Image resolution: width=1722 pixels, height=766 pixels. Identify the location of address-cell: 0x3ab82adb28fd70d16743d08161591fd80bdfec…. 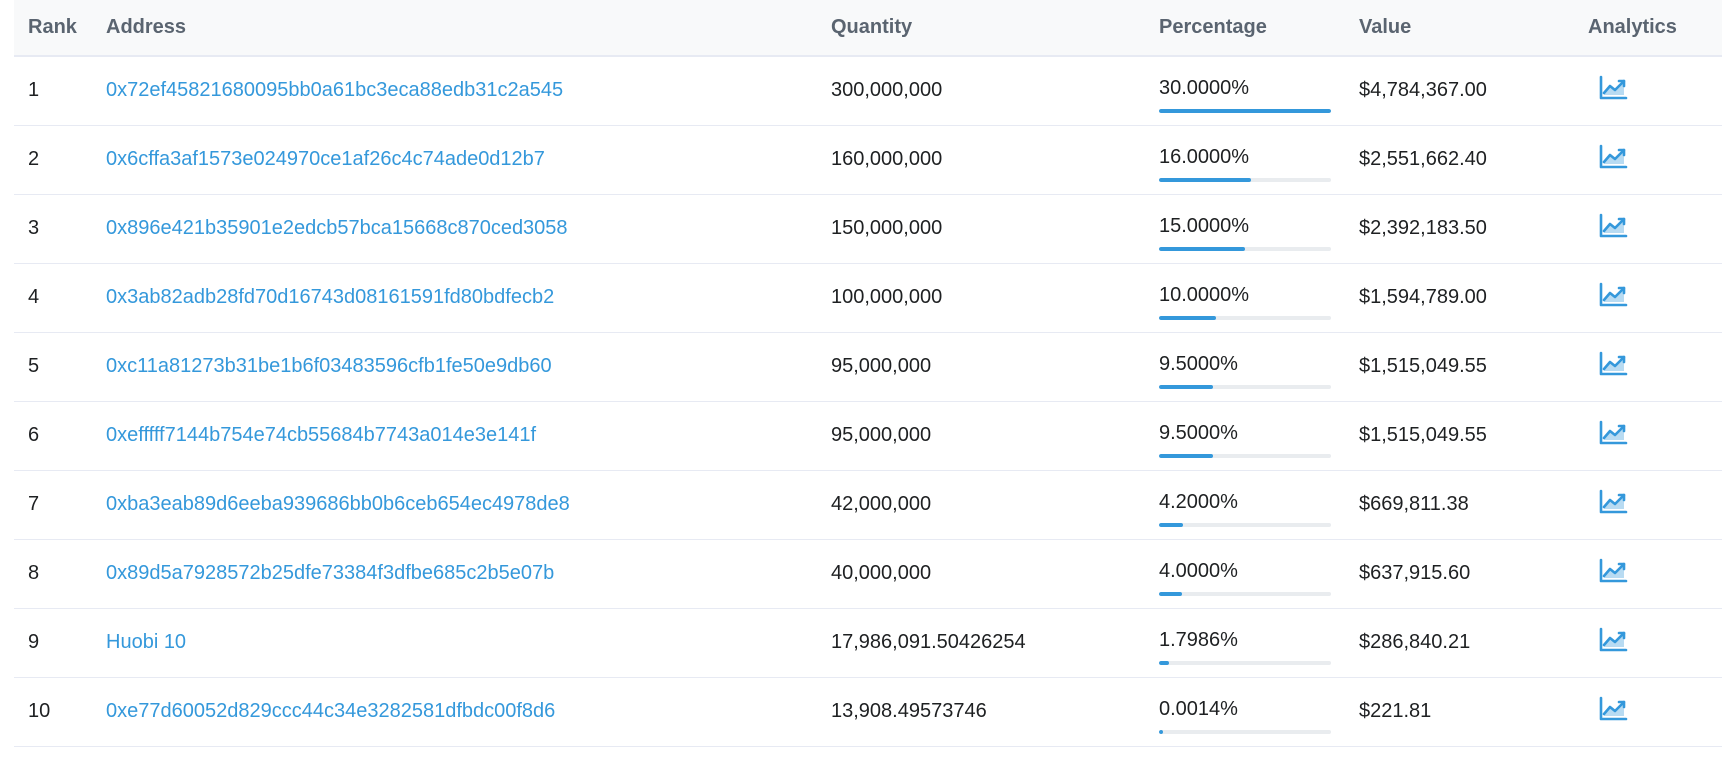
(468, 297).